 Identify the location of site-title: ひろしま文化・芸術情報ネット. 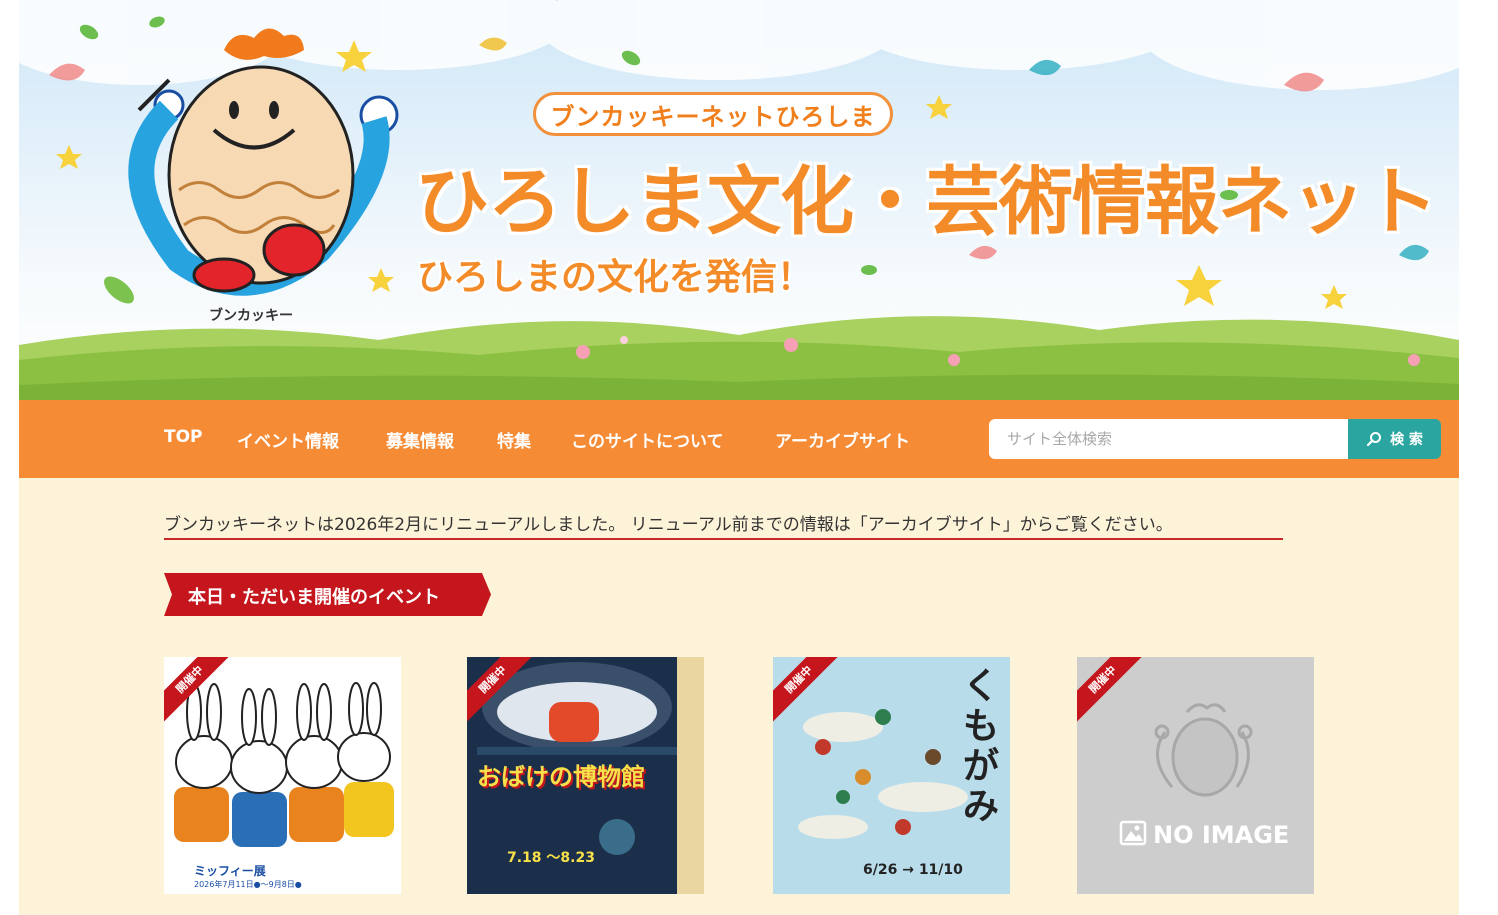
(926, 195).